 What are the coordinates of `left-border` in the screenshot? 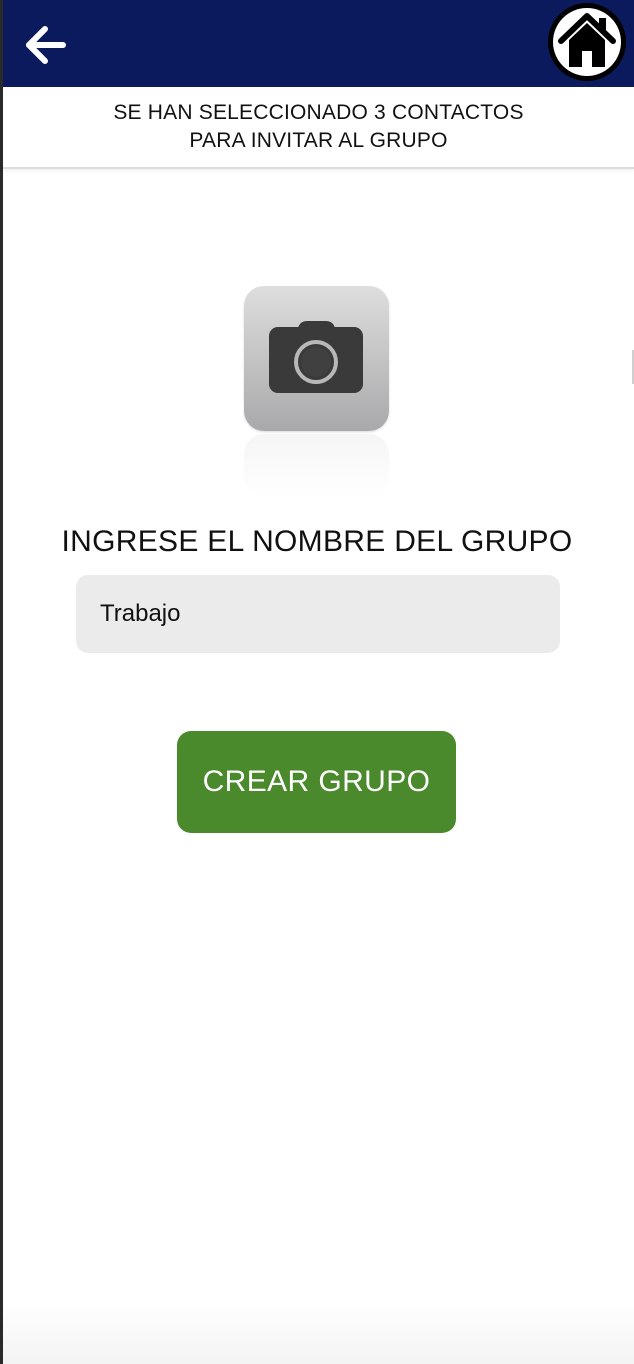 It's located at (1, 682).